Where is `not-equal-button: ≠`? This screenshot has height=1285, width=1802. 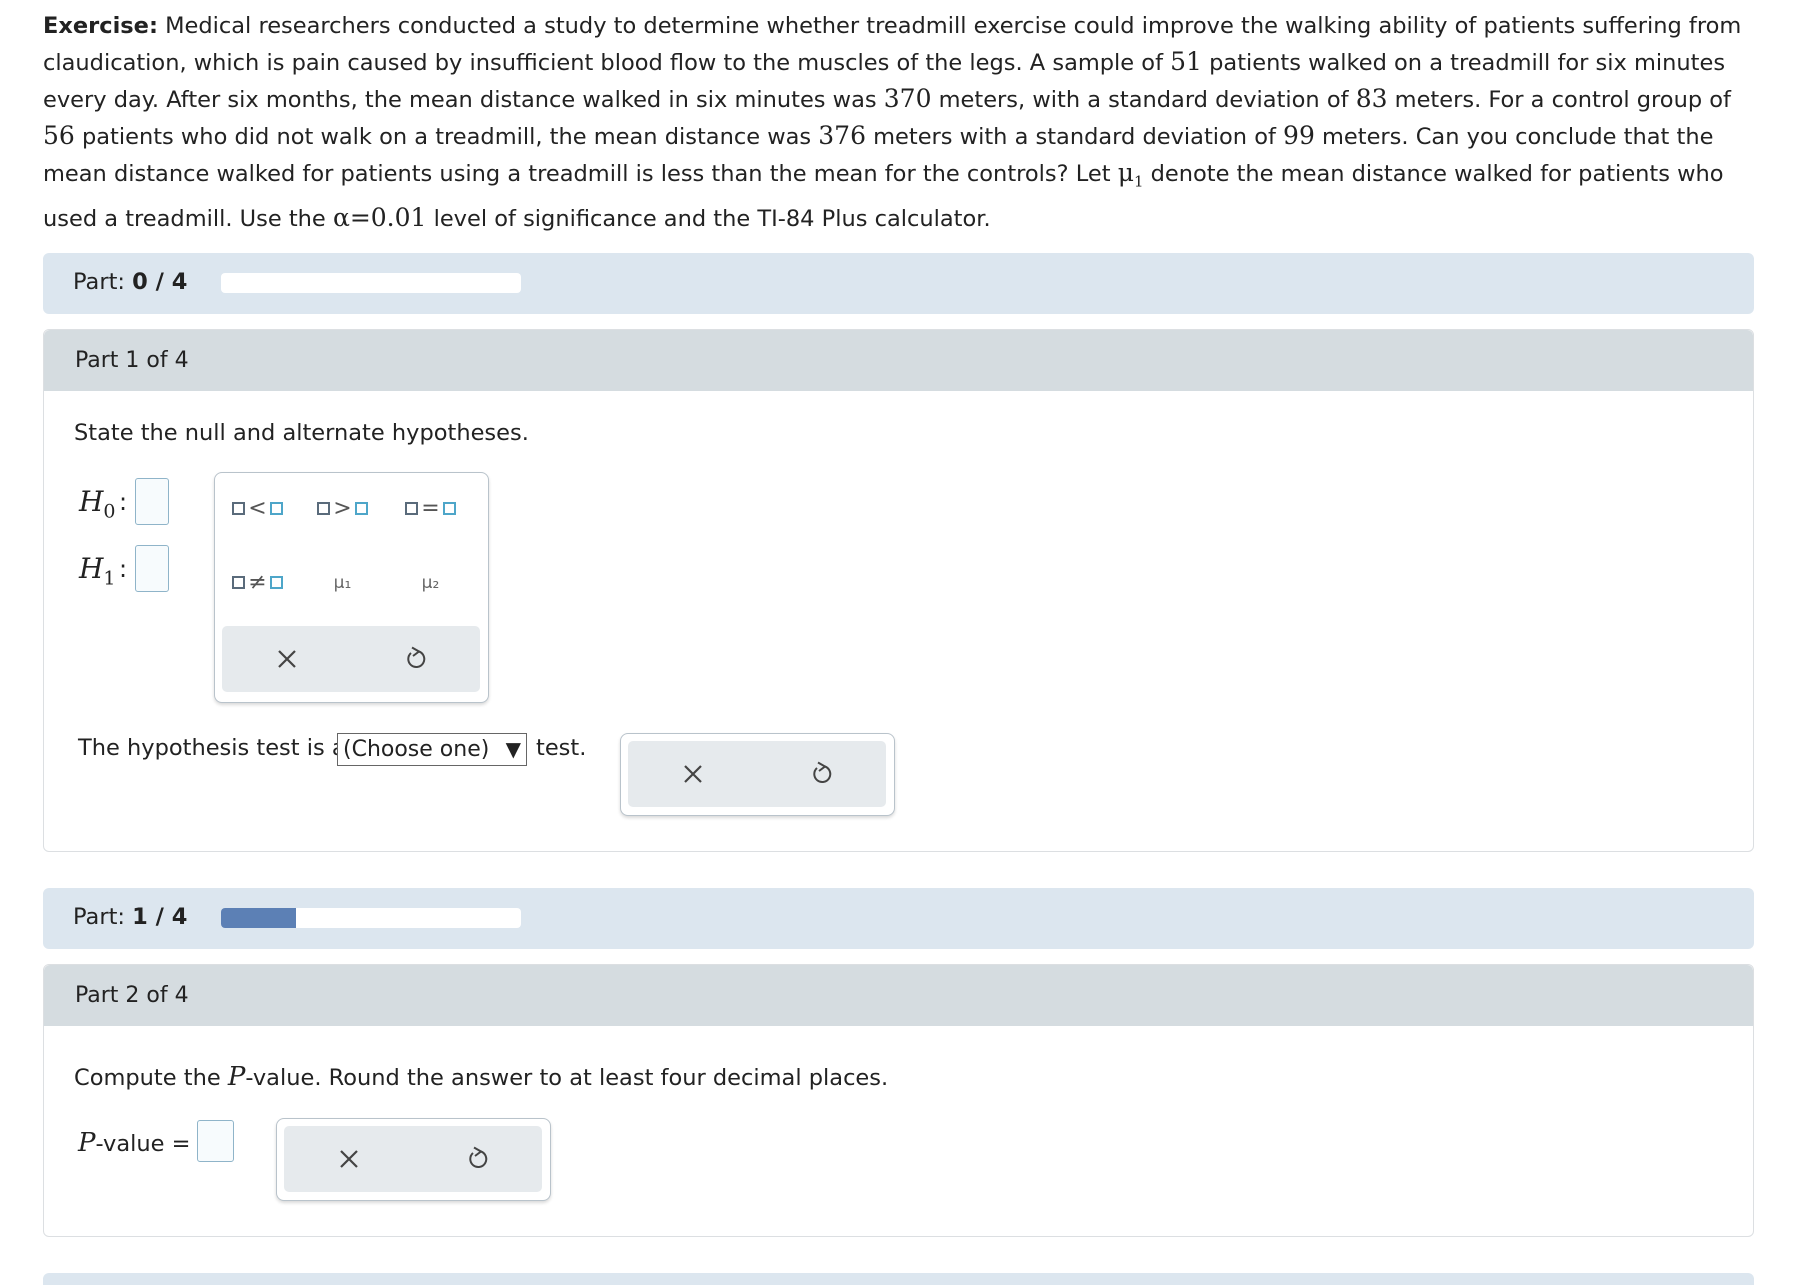 not-equal-button: ≠ is located at coordinates (257, 582).